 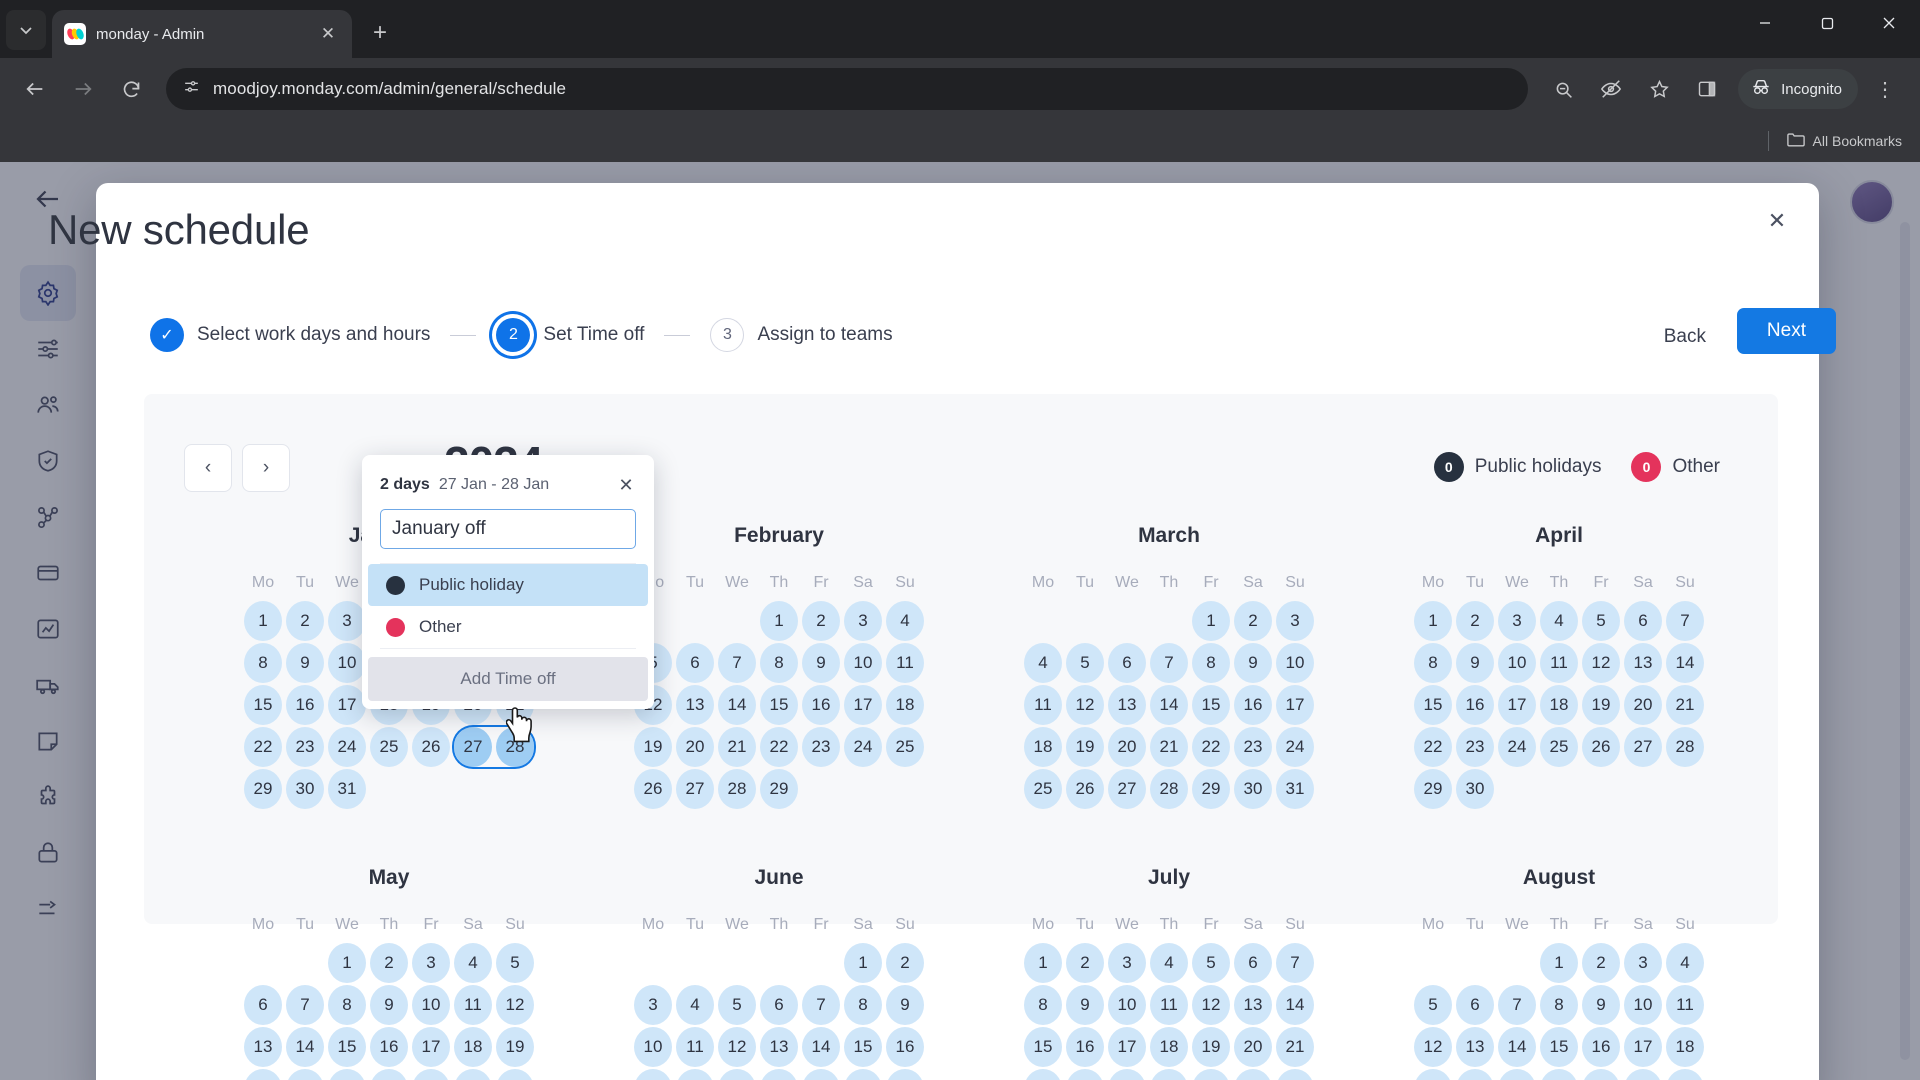 I want to click on add-time-off-button: Add Time off, so click(x=508, y=679).